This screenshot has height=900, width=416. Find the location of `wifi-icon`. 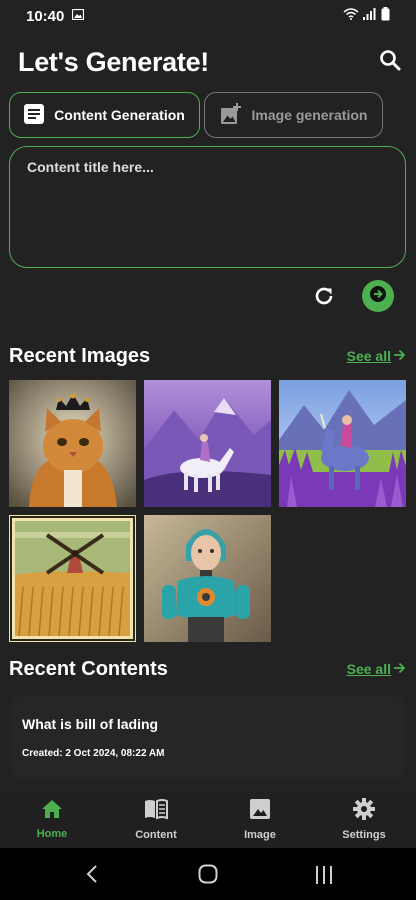

wifi-icon is located at coordinates (351, 16).